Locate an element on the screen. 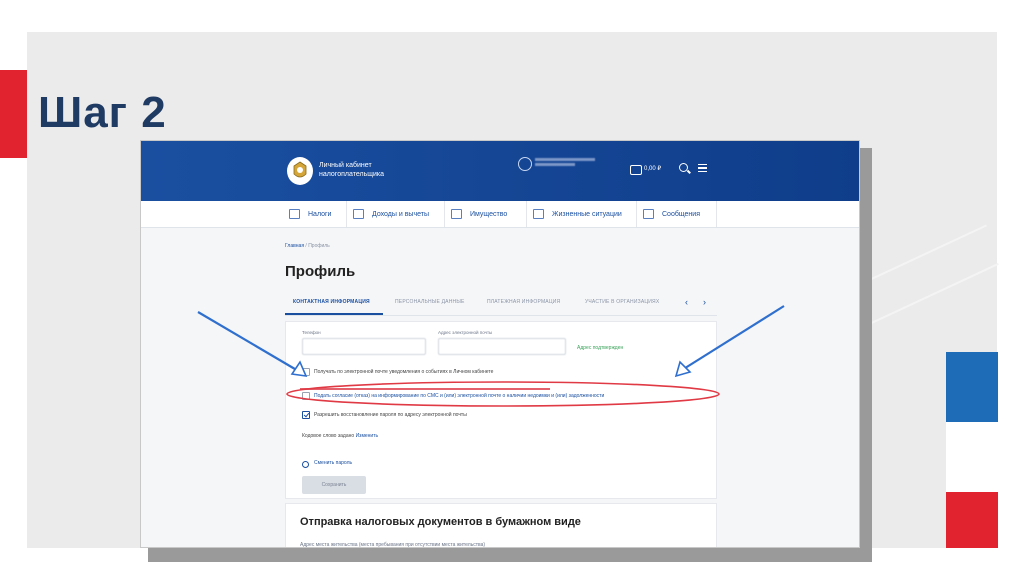 The image size is (1024, 574). right-arrow-line is located at coordinates (733, 338).